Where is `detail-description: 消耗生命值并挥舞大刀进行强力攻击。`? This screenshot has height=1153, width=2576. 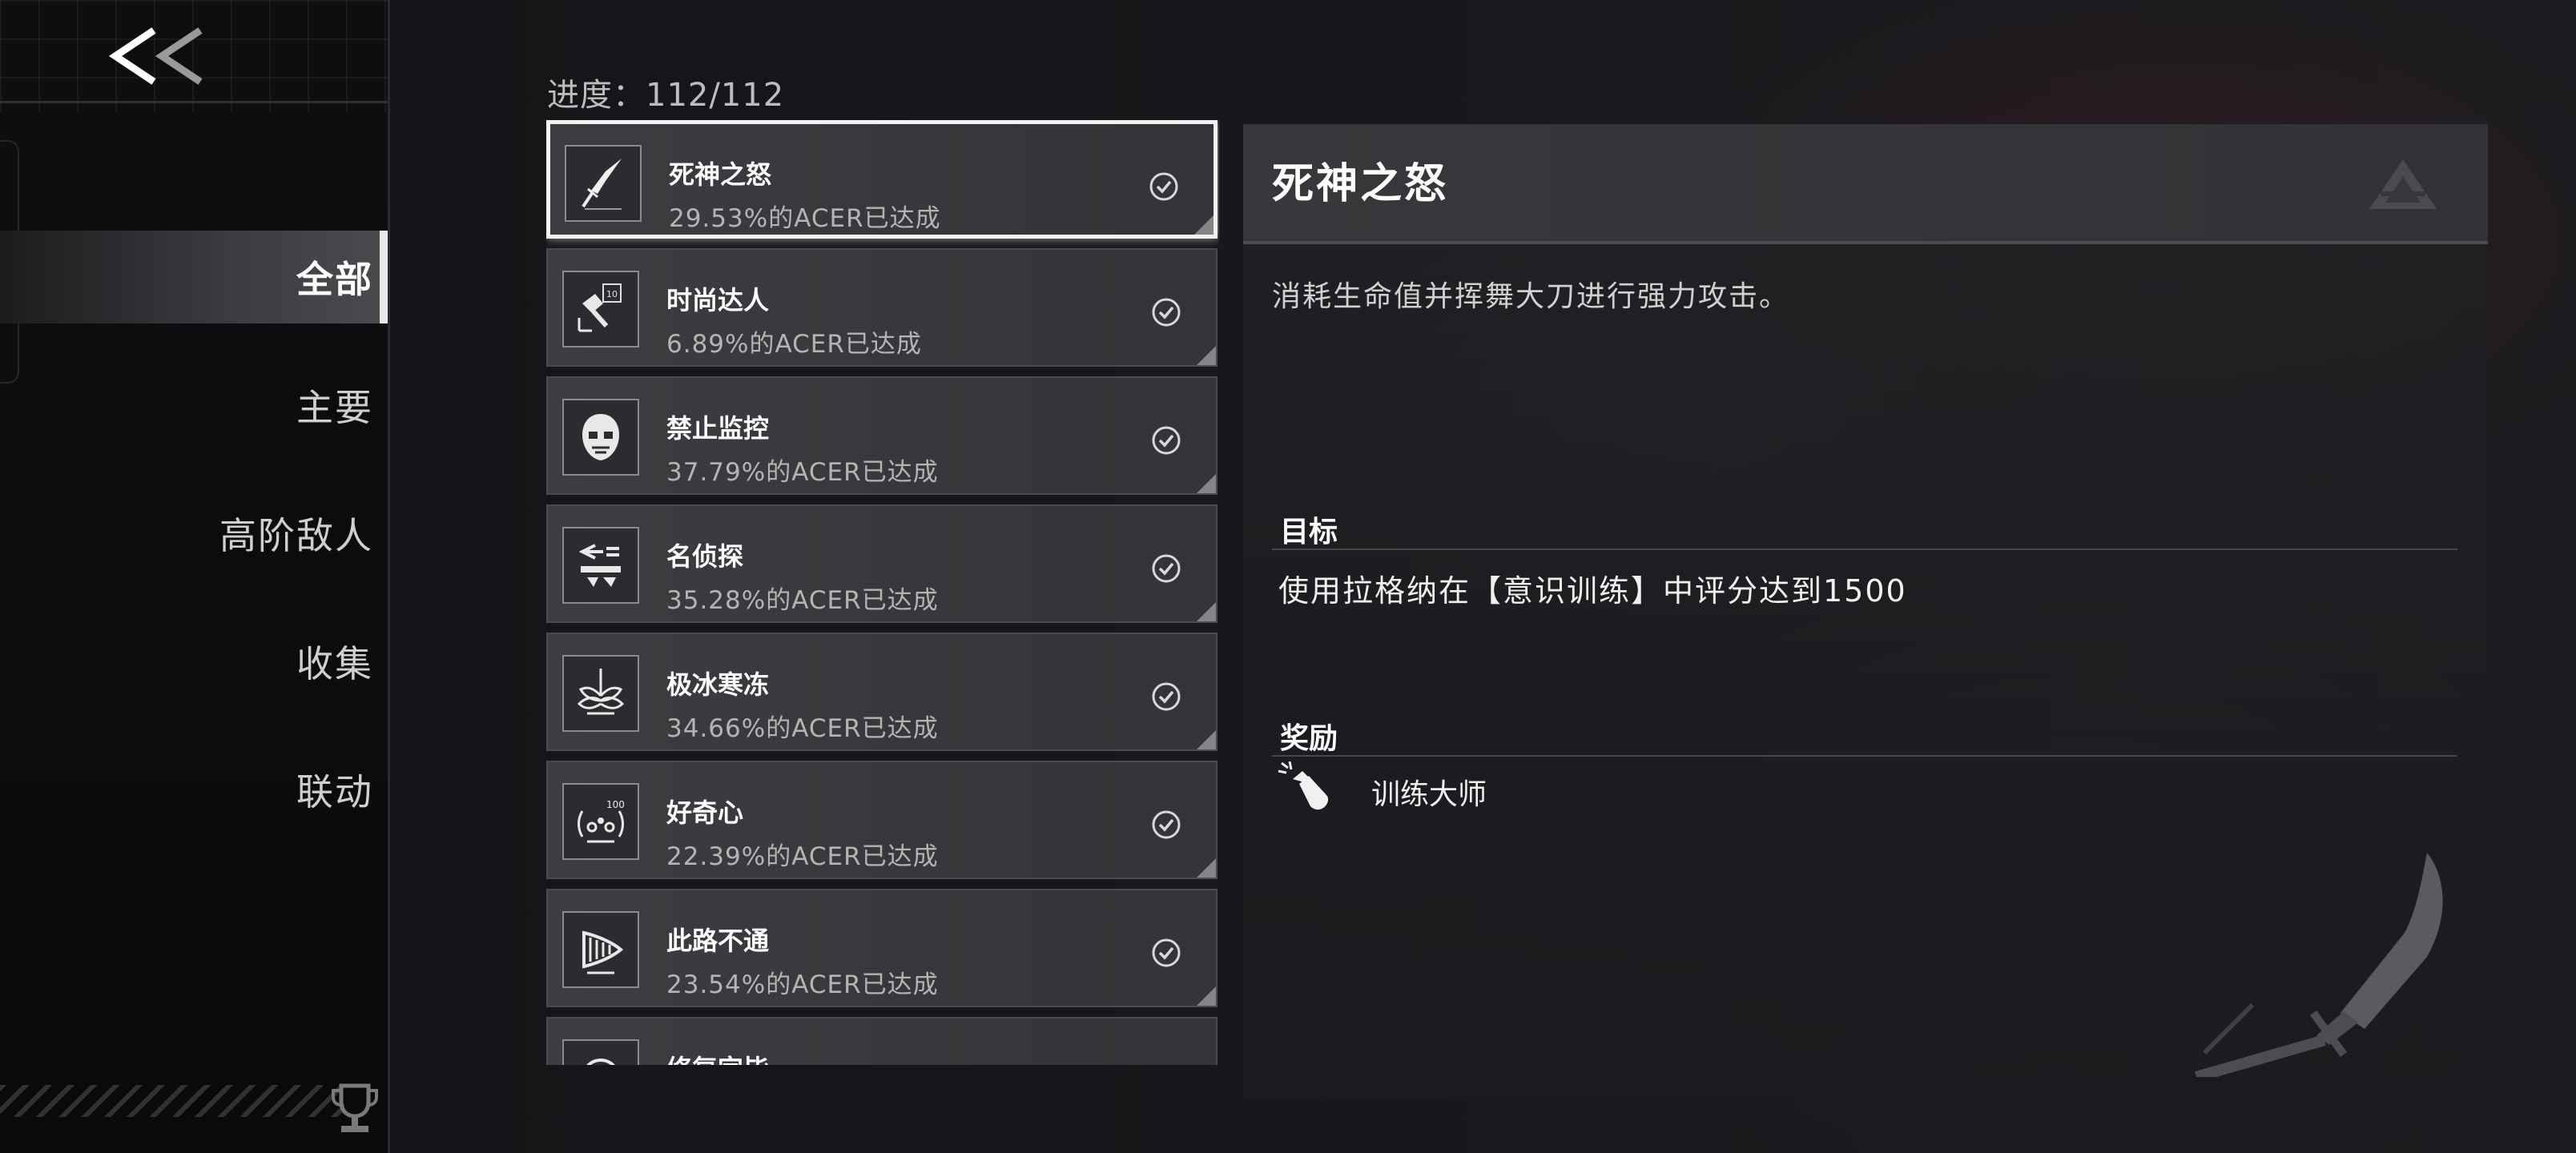
detail-description: 消耗生命值并挥舞大刀进行强力攻击。 is located at coordinates (1531, 296).